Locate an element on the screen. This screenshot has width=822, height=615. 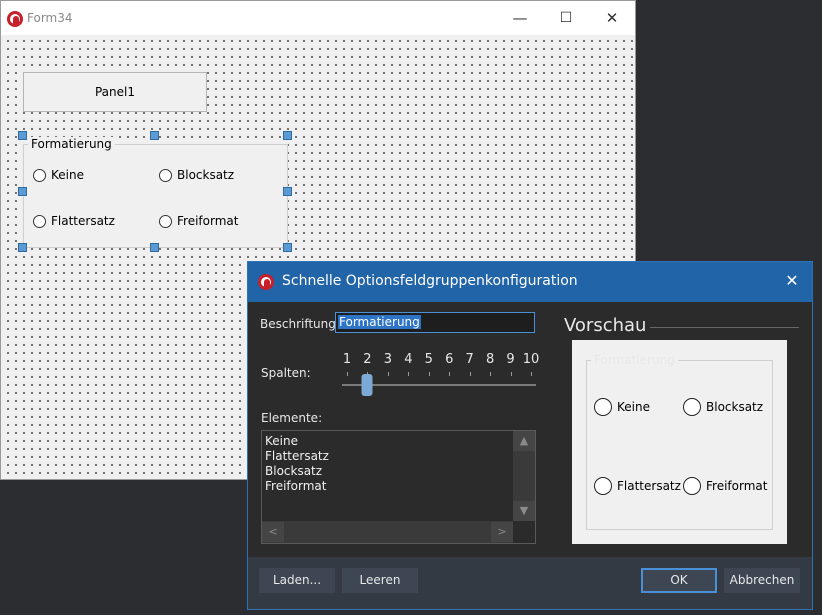
resize-handle-left is located at coordinates (22, 191).